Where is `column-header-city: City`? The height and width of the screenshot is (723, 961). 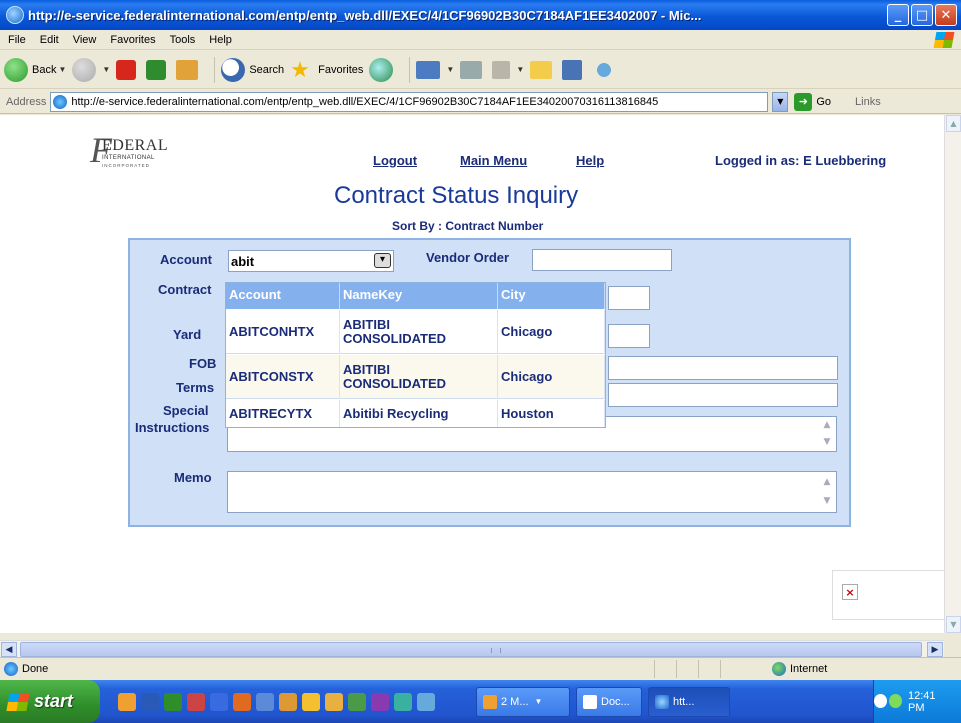 column-header-city: City is located at coordinates (551, 296).